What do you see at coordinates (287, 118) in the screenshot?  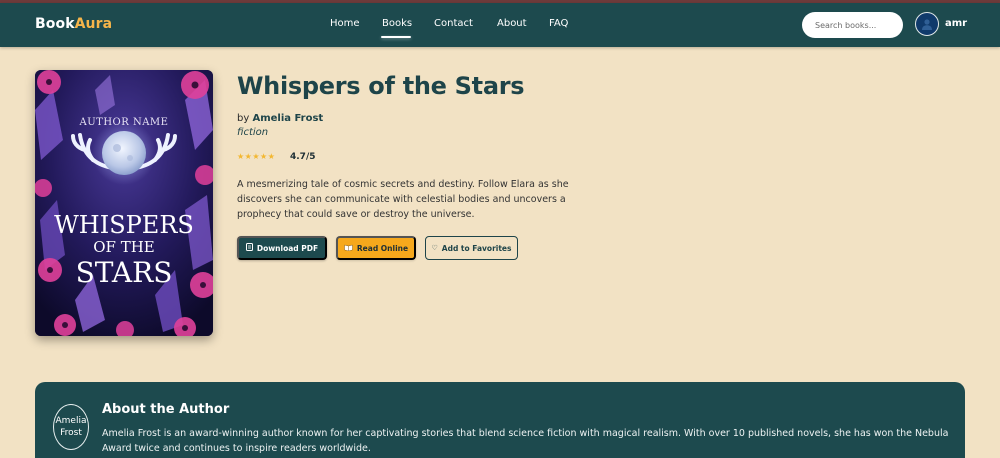 I see `author-link: Amelia Frost` at bounding box center [287, 118].